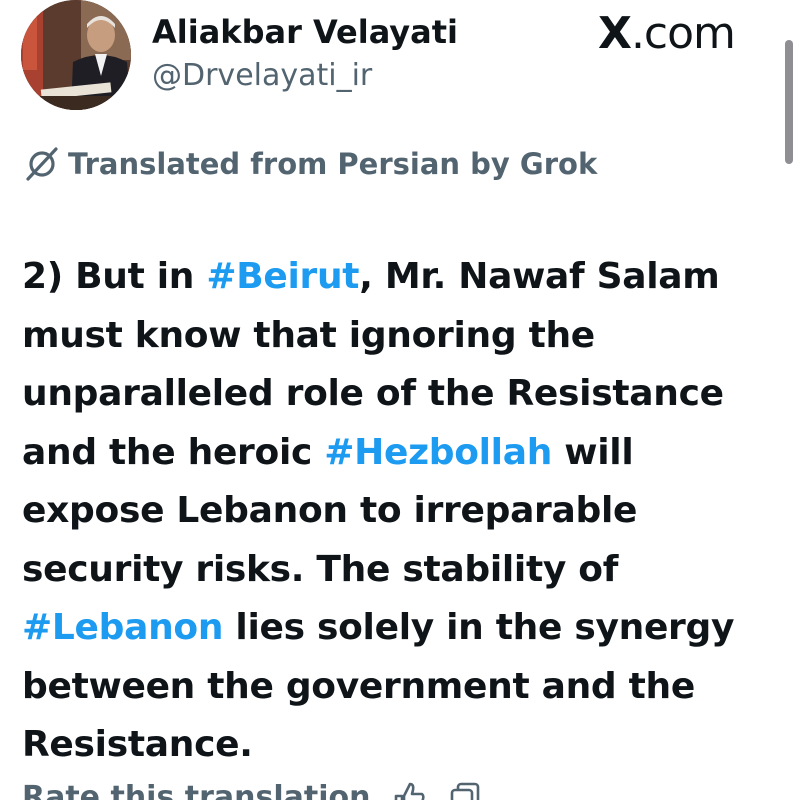 The image size is (800, 800). I want to click on tweet-line: 2) But in #Beirut, Mr. Nawaf Salam, so click(402, 277).